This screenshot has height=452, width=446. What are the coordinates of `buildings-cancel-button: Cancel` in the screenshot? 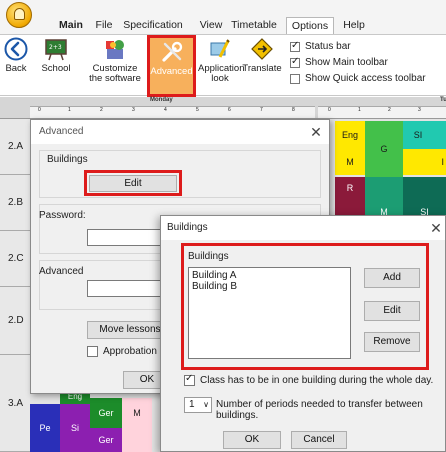 It's located at (319, 440).